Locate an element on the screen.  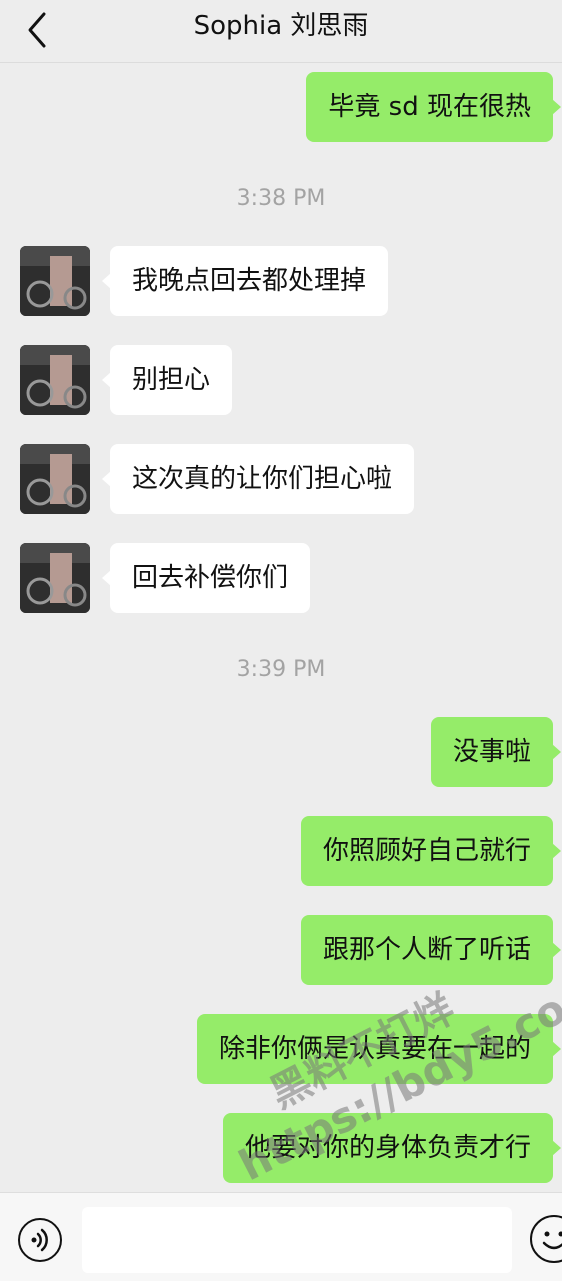
outgoing-bubble: 你照顾好自己就行 is located at coordinates (427, 851).